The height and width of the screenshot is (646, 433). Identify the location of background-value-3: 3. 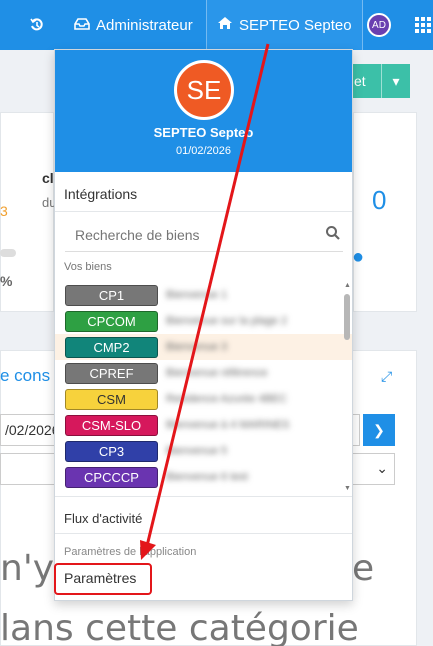
(4, 211).